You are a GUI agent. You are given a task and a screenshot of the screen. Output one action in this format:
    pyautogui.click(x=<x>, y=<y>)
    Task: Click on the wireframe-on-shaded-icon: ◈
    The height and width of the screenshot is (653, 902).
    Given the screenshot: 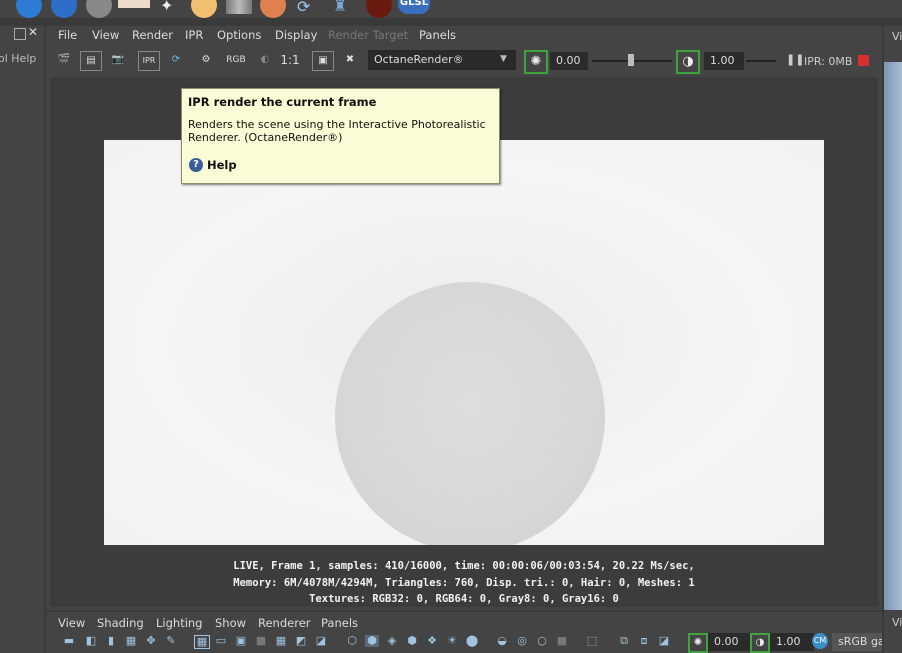 What is the action you would take?
    pyautogui.click(x=392, y=641)
    